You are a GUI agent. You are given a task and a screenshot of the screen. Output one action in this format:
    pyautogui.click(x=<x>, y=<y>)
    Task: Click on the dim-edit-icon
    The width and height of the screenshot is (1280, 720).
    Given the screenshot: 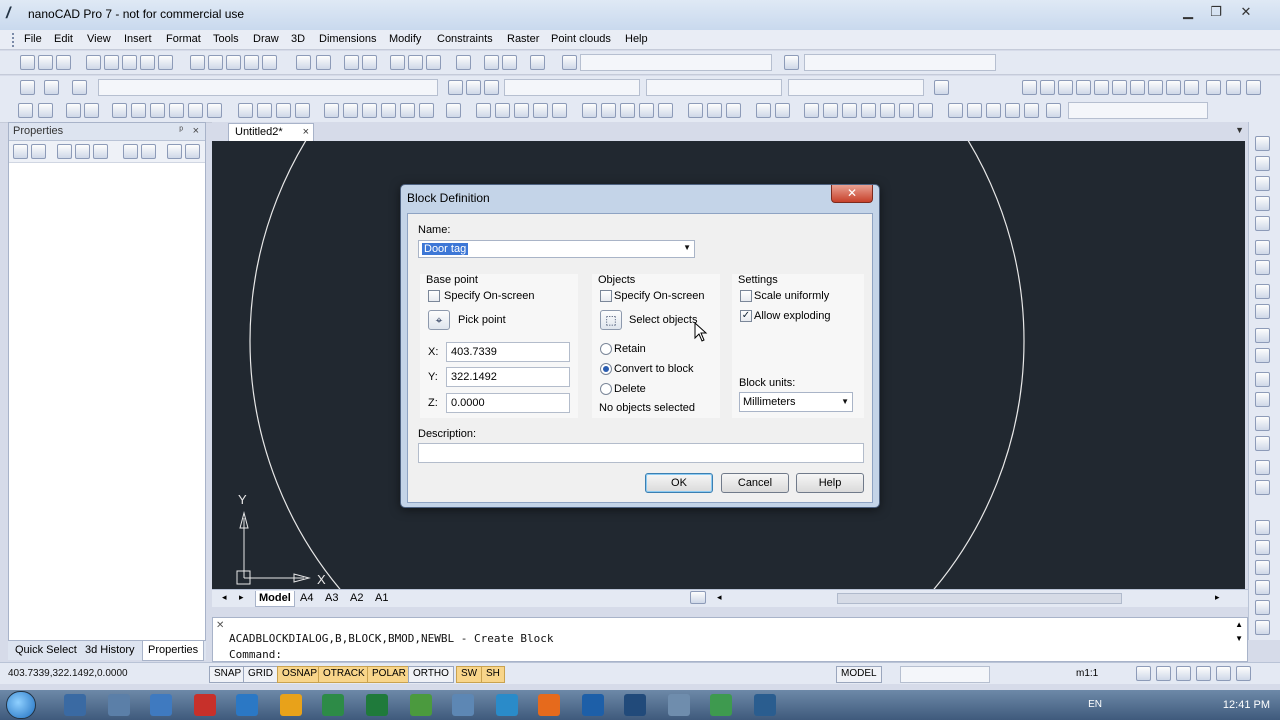 What is the action you would take?
    pyautogui.click(x=733, y=110)
    